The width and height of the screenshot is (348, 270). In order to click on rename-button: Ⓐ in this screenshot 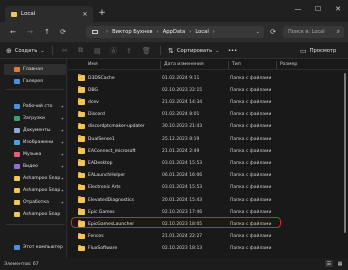, I will do `click(115, 50)`.